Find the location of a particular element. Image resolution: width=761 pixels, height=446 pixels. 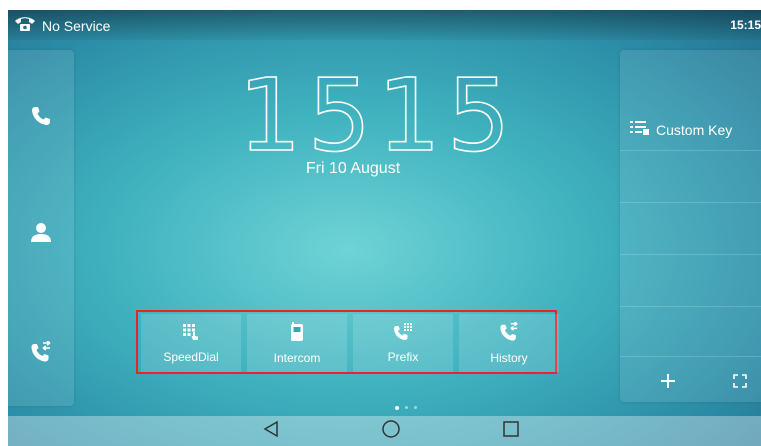

custom-key-label: Custom Key is located at coordinates (694, 129).